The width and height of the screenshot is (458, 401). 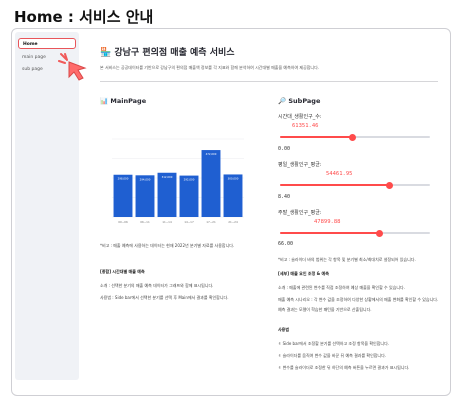 I want to click on slider-min-weekend-pop: 66.00, so click(x=286, y=244).